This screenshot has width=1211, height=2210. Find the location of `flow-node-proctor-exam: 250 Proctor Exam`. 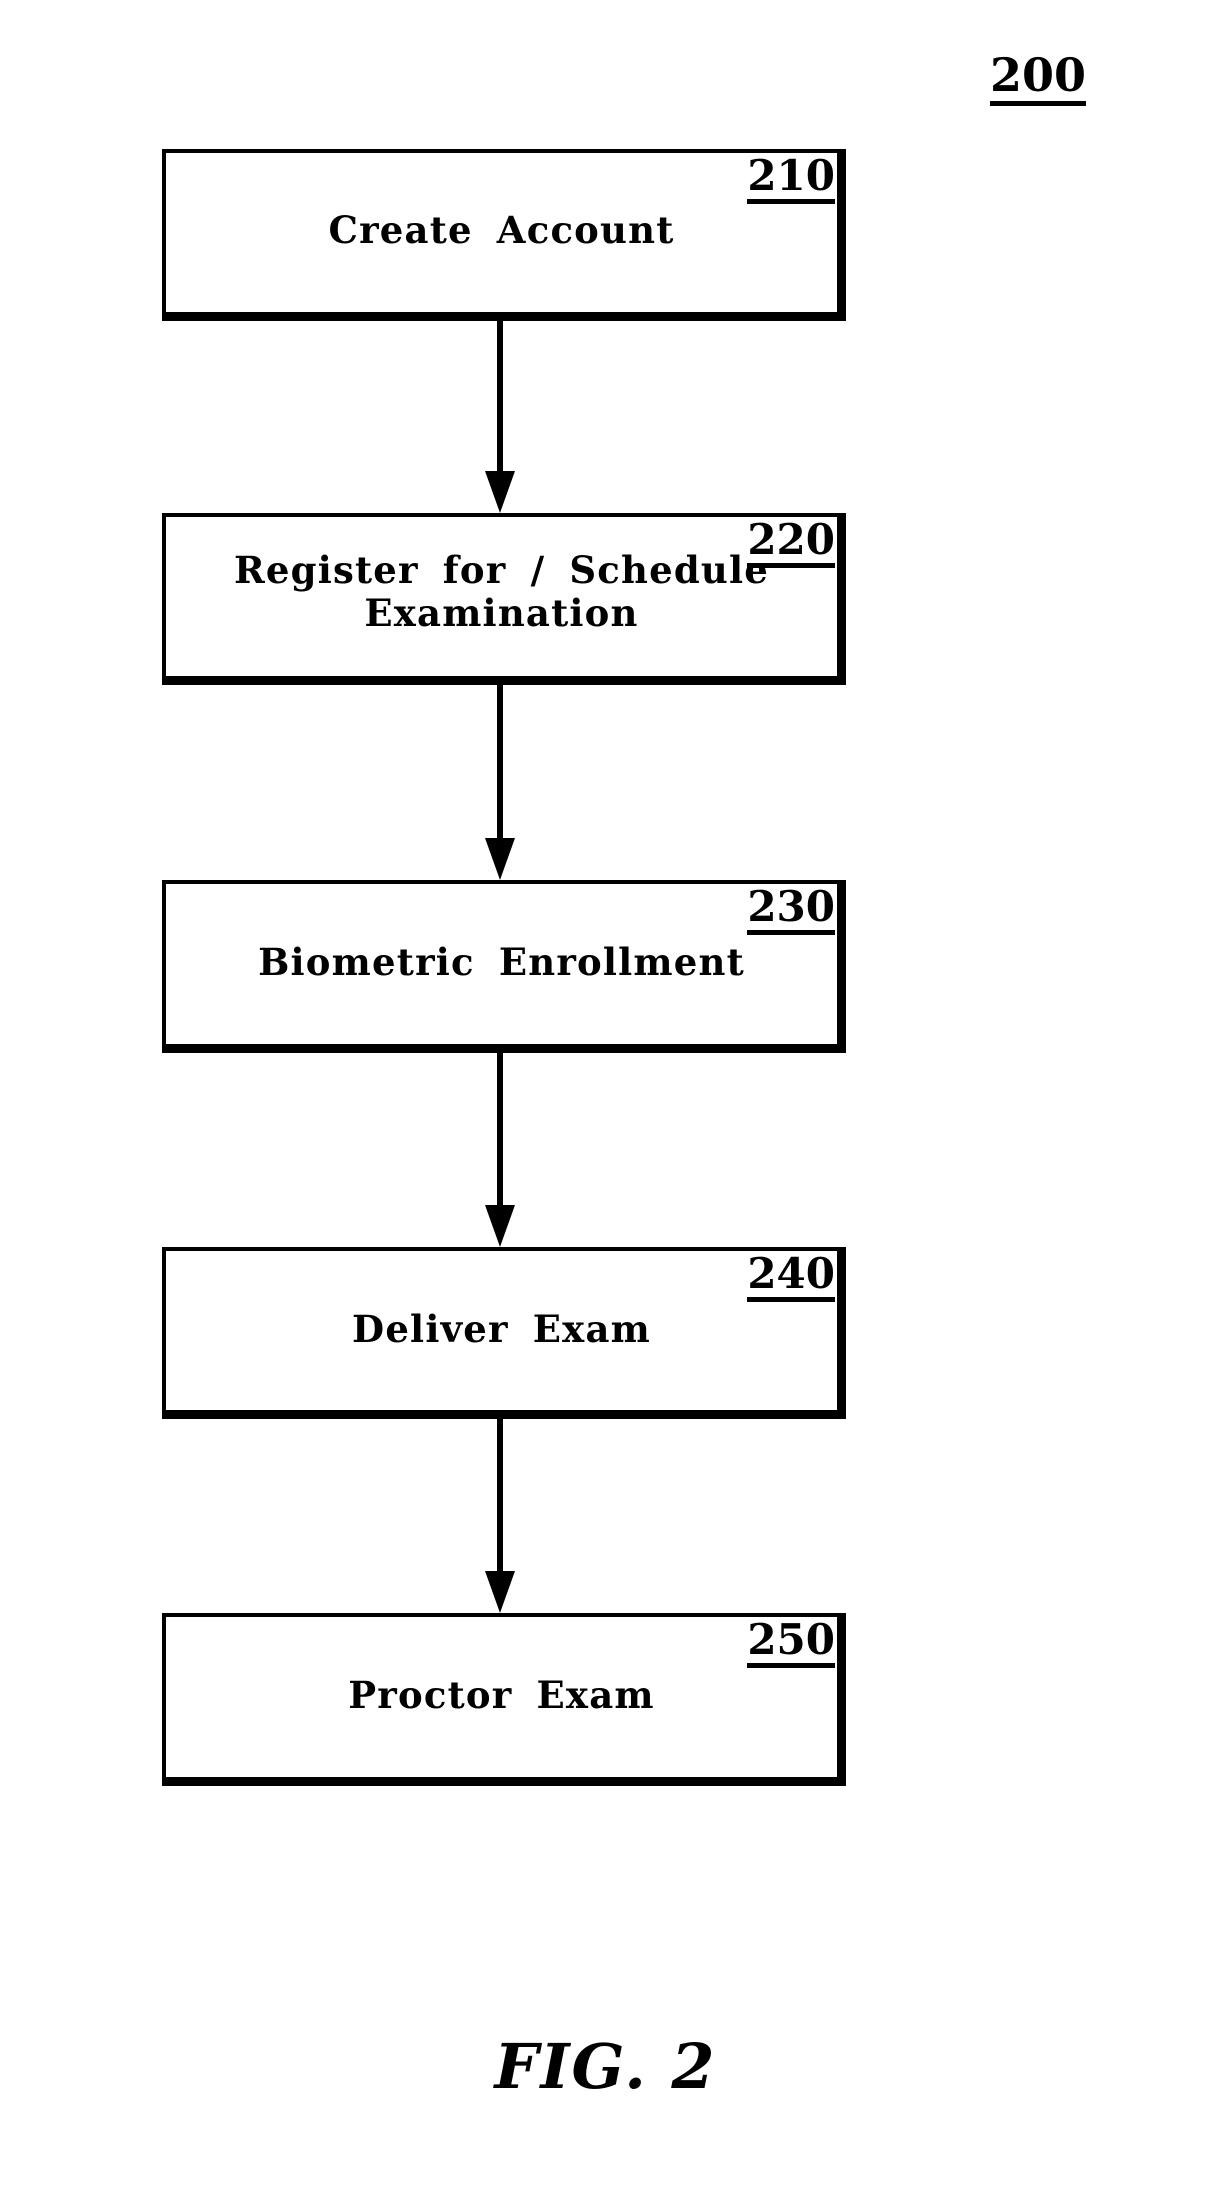

flow-node-proctor-exam: 250 Proctor Exam is located at coordinates (504, 1699).